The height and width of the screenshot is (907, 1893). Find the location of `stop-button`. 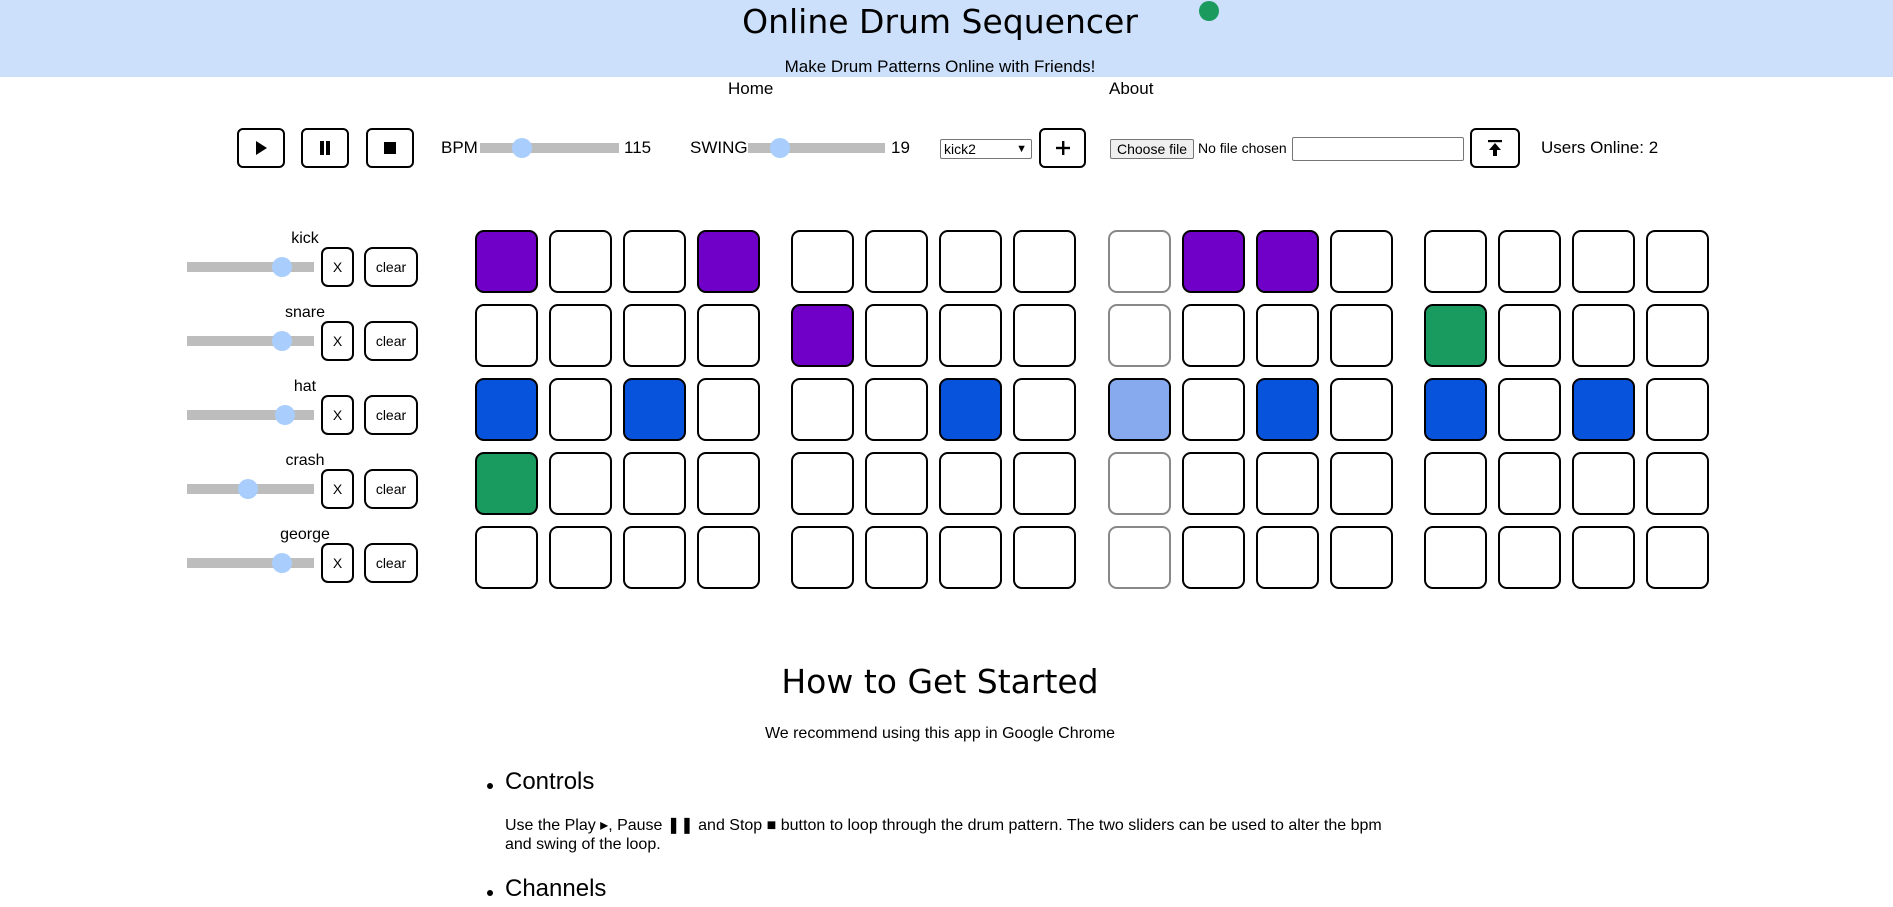

stop-button is located at coordinates (390, 148).